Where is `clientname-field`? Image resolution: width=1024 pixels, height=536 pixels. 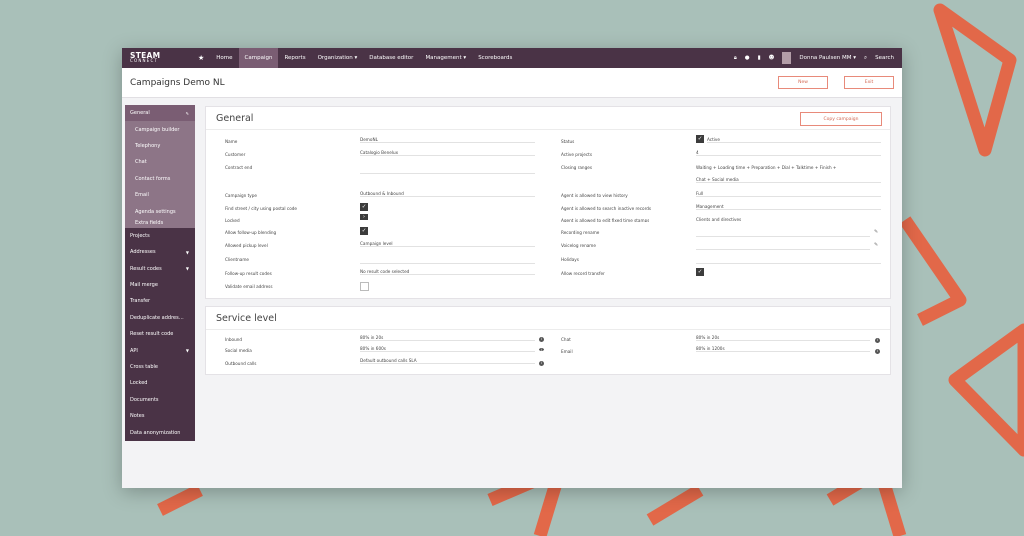
clientname-field is located at coordinates (447, 259).